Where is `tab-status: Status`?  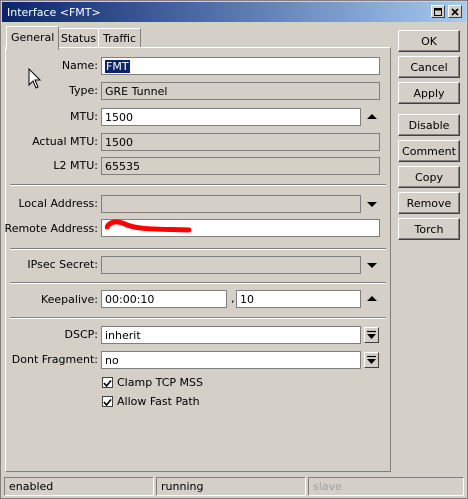
tab-status: Status is located at coordinates (79, 38).